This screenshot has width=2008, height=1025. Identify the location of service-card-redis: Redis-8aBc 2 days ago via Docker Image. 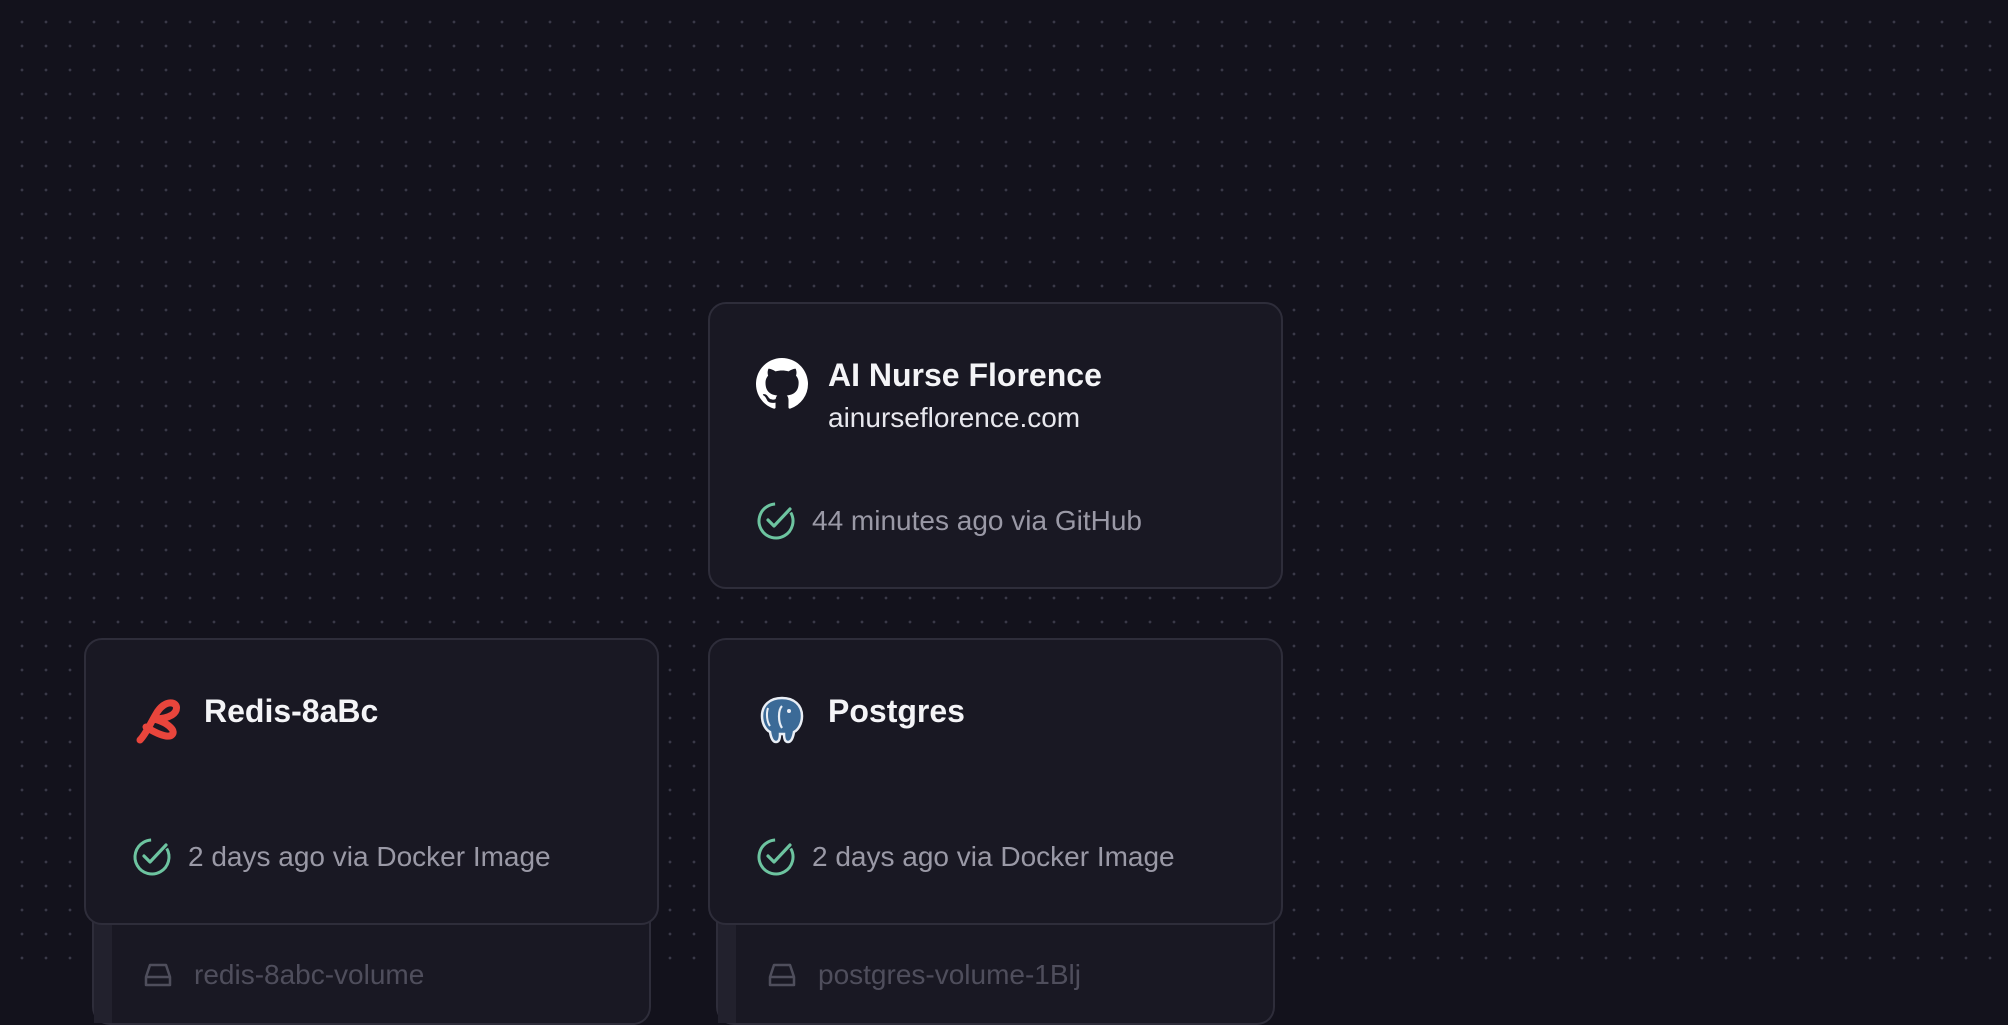
(371, 781).